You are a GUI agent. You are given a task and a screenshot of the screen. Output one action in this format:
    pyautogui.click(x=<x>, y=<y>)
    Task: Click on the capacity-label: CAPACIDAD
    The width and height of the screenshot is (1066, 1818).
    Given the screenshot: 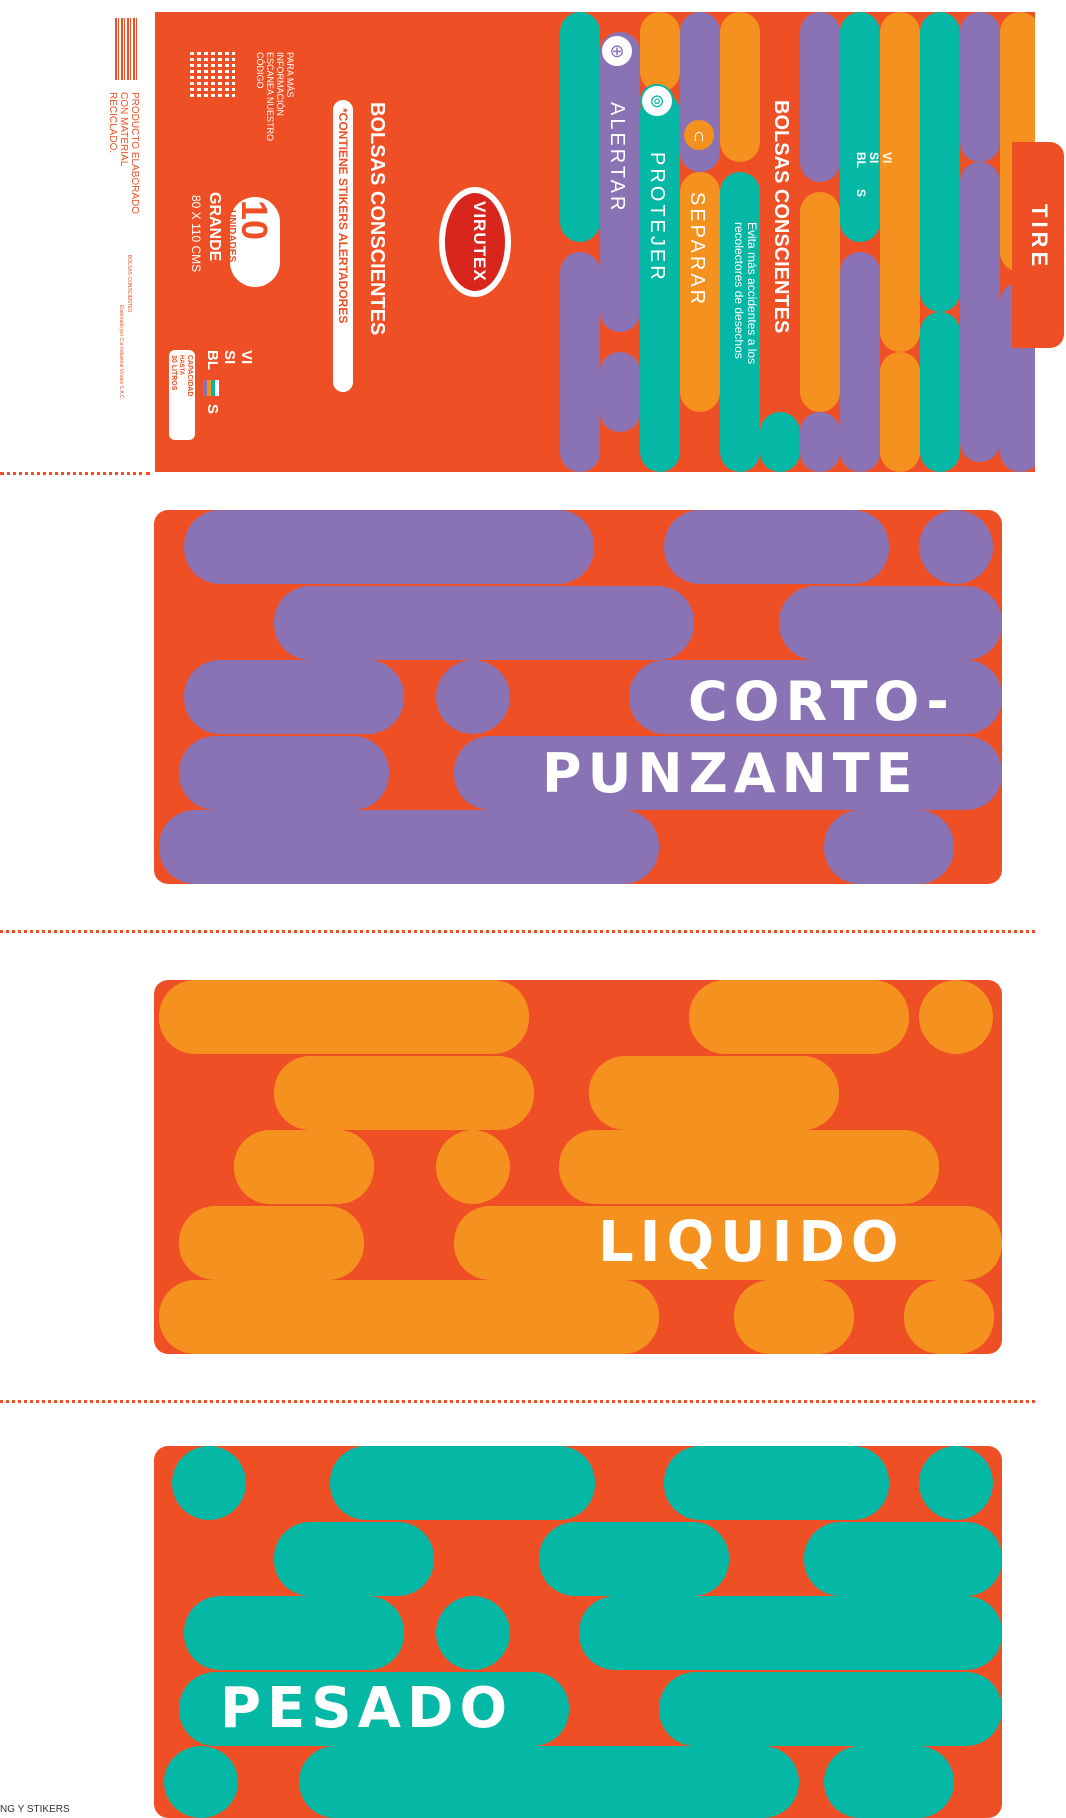 What is the action you would take?
    pyautogui.click(x=189, y=376)
    